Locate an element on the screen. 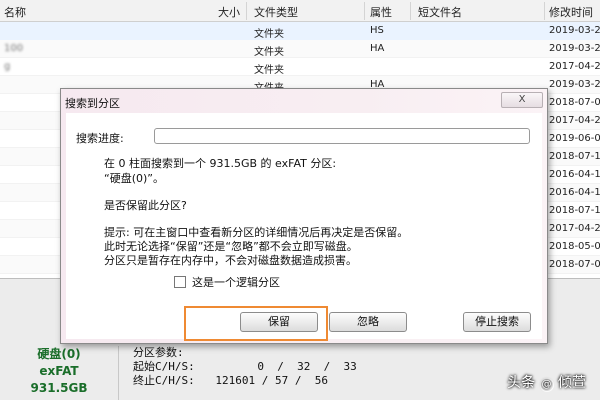 The height and width of the screenshot is (400, 600). close-button: X is located at coordinates (522, 100).